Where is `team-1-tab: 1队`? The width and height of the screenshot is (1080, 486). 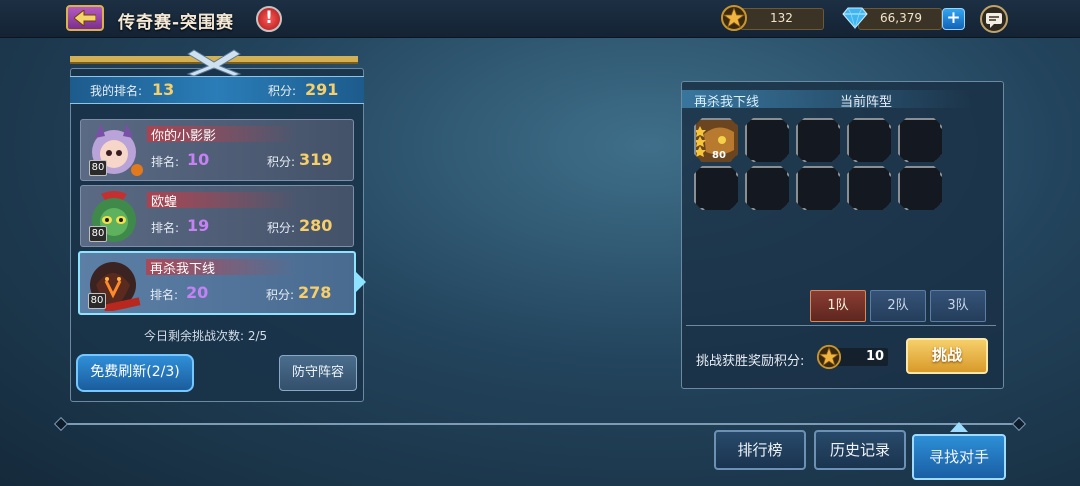
team-1-tab: 1队 is located at coordinates (838, 306).